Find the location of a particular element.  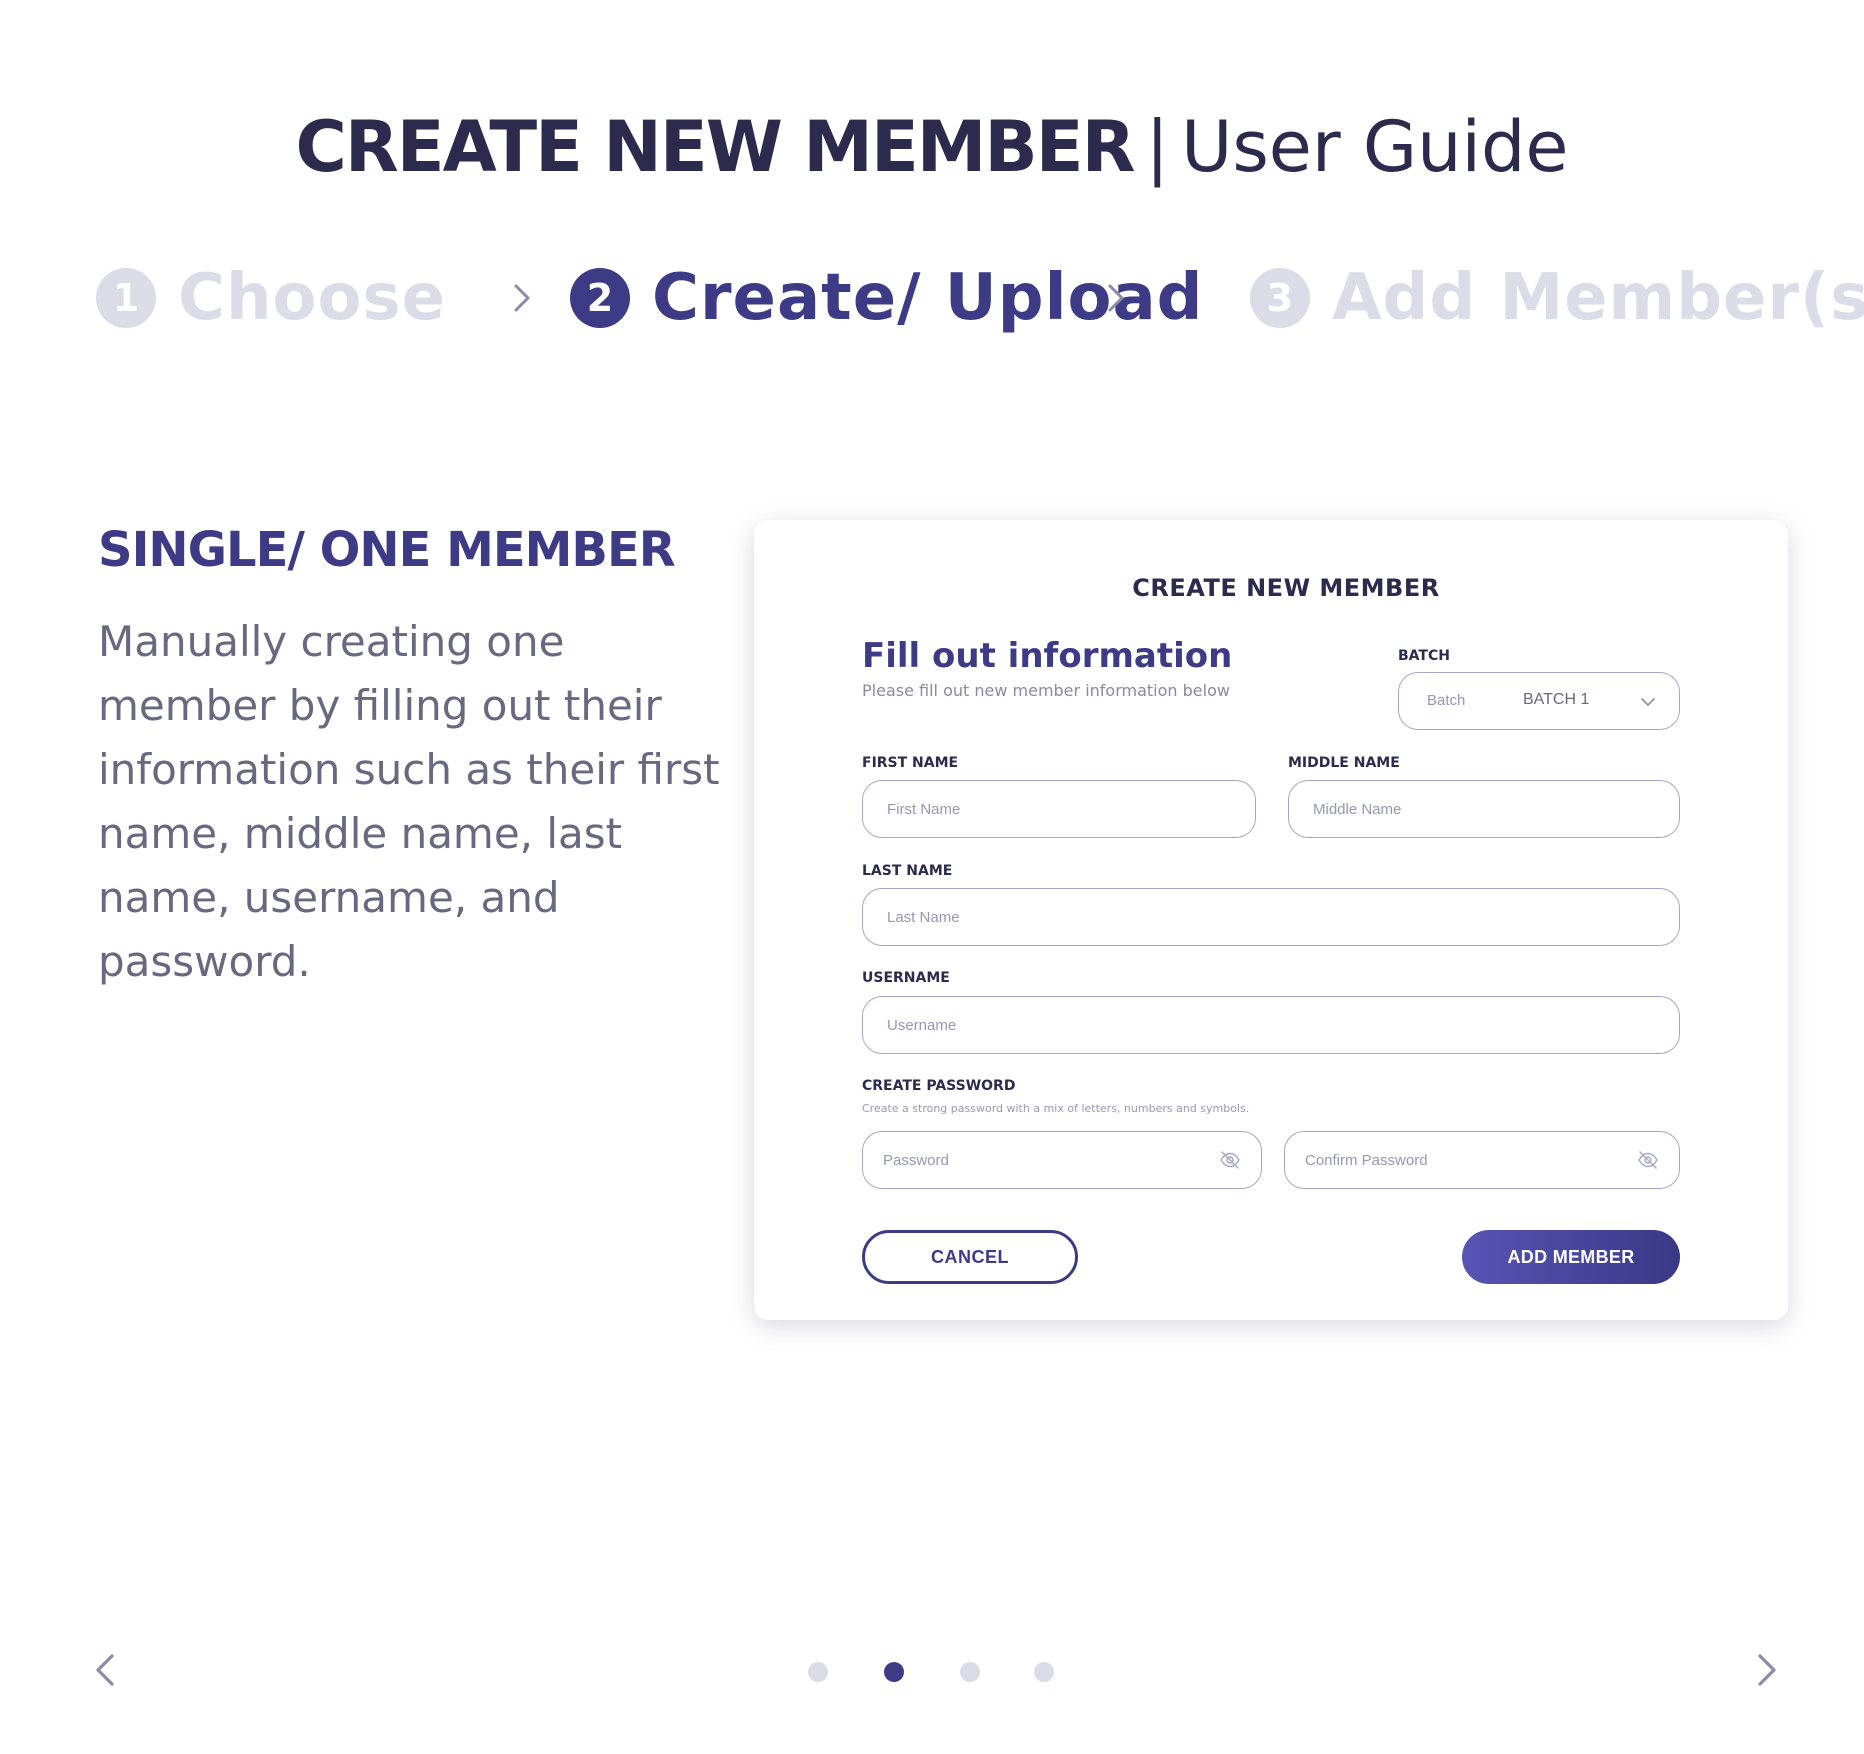

fill-info-title: Fill out information is located at coordinates (1047, 656).